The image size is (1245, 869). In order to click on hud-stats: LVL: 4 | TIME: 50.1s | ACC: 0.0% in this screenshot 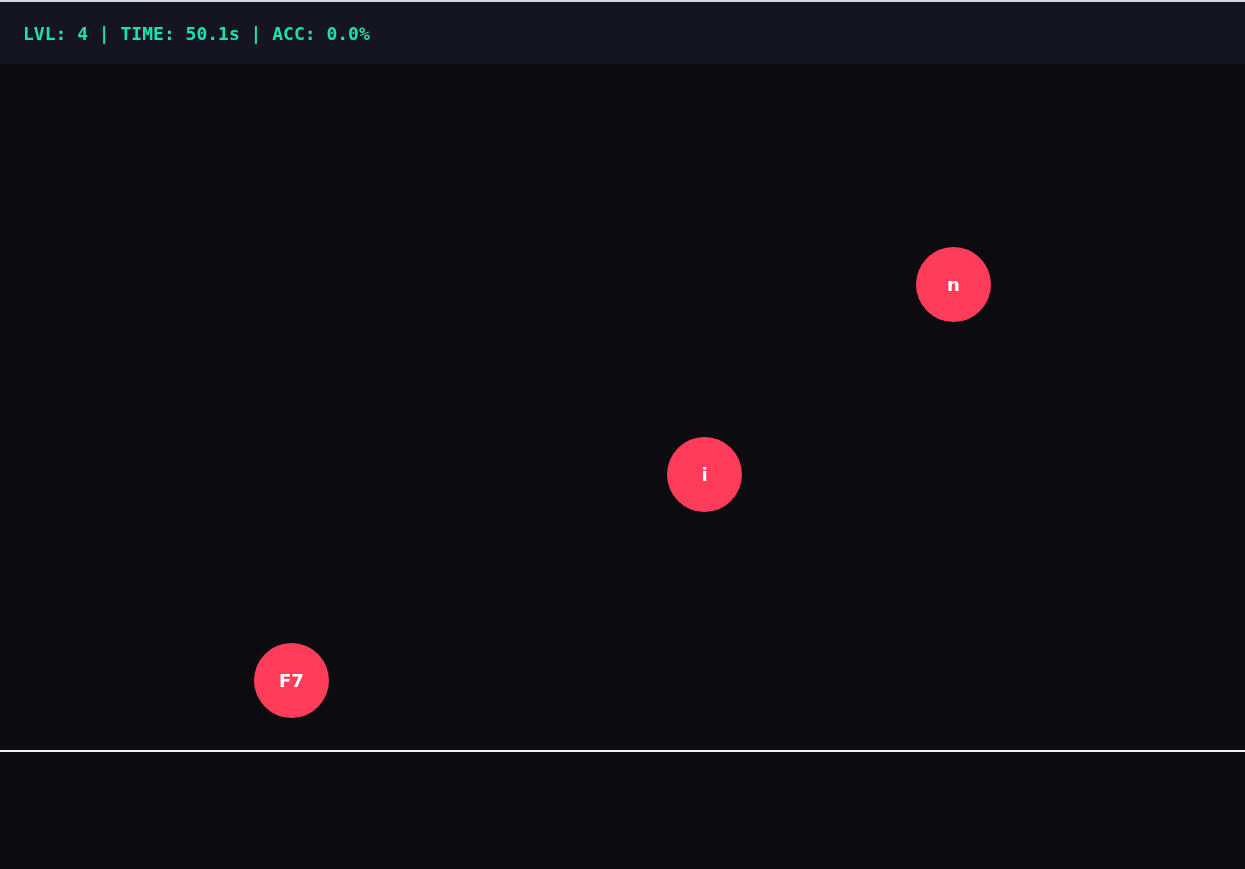, I will do `click(196, 33)`.